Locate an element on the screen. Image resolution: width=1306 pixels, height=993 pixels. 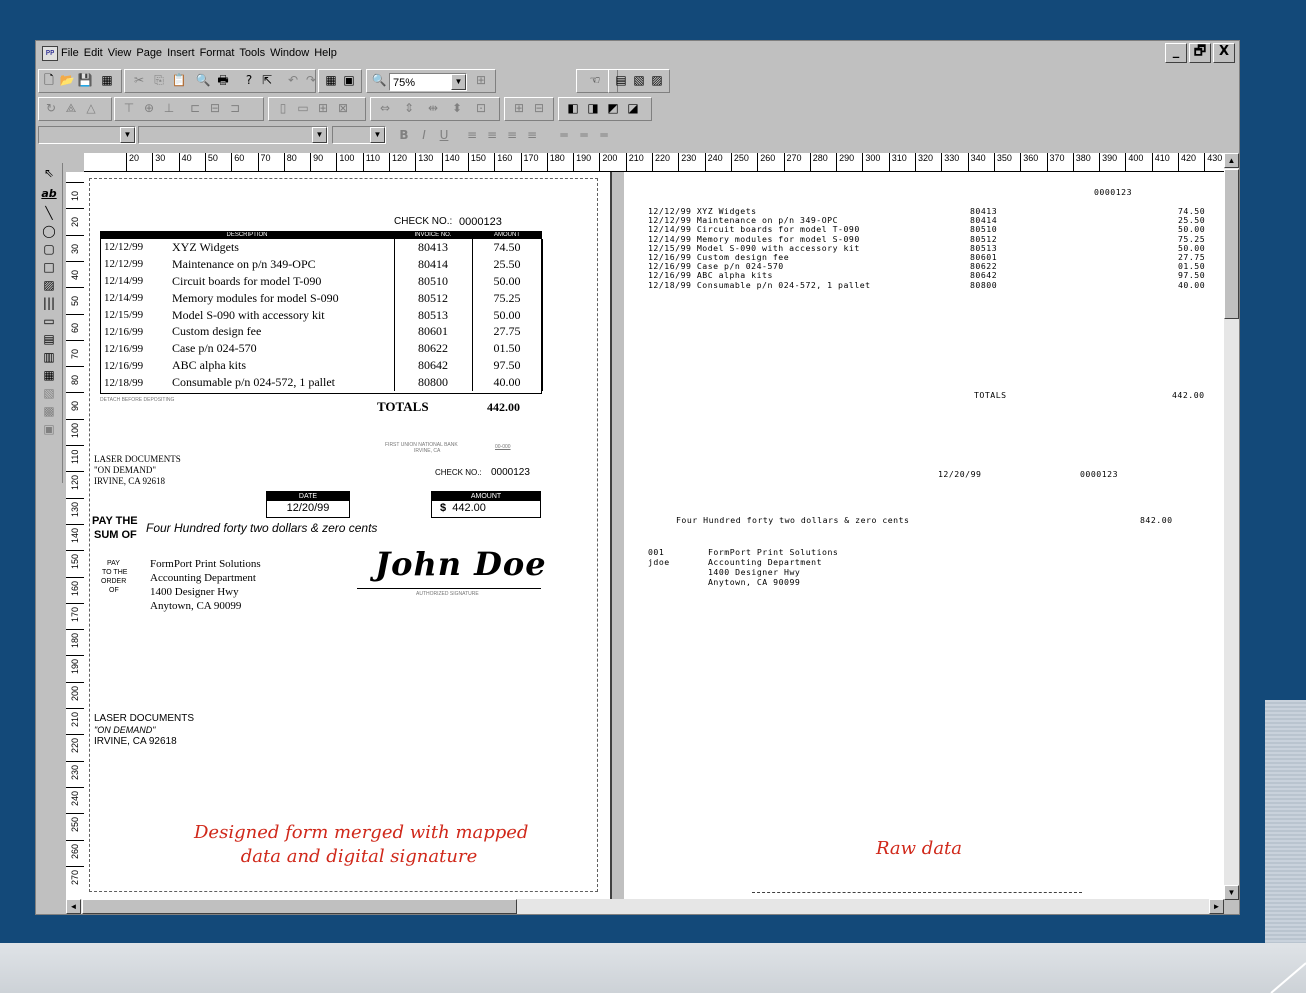
mirror-icon: △ is located at coordinates (91, 108).